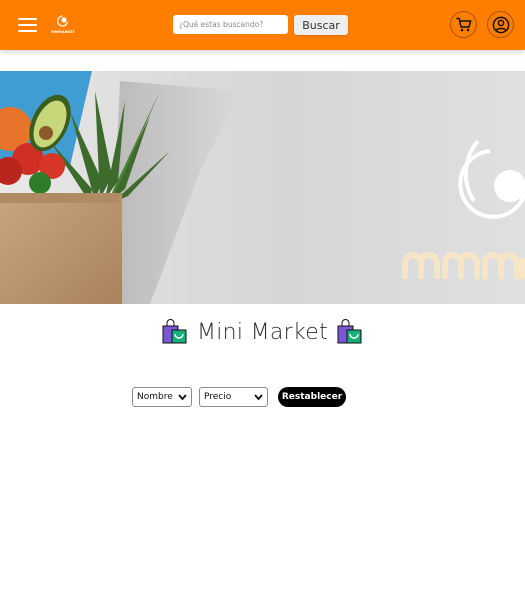 This screenshot has height=605, width=525. I want to click on user-button, so click(500, 24).